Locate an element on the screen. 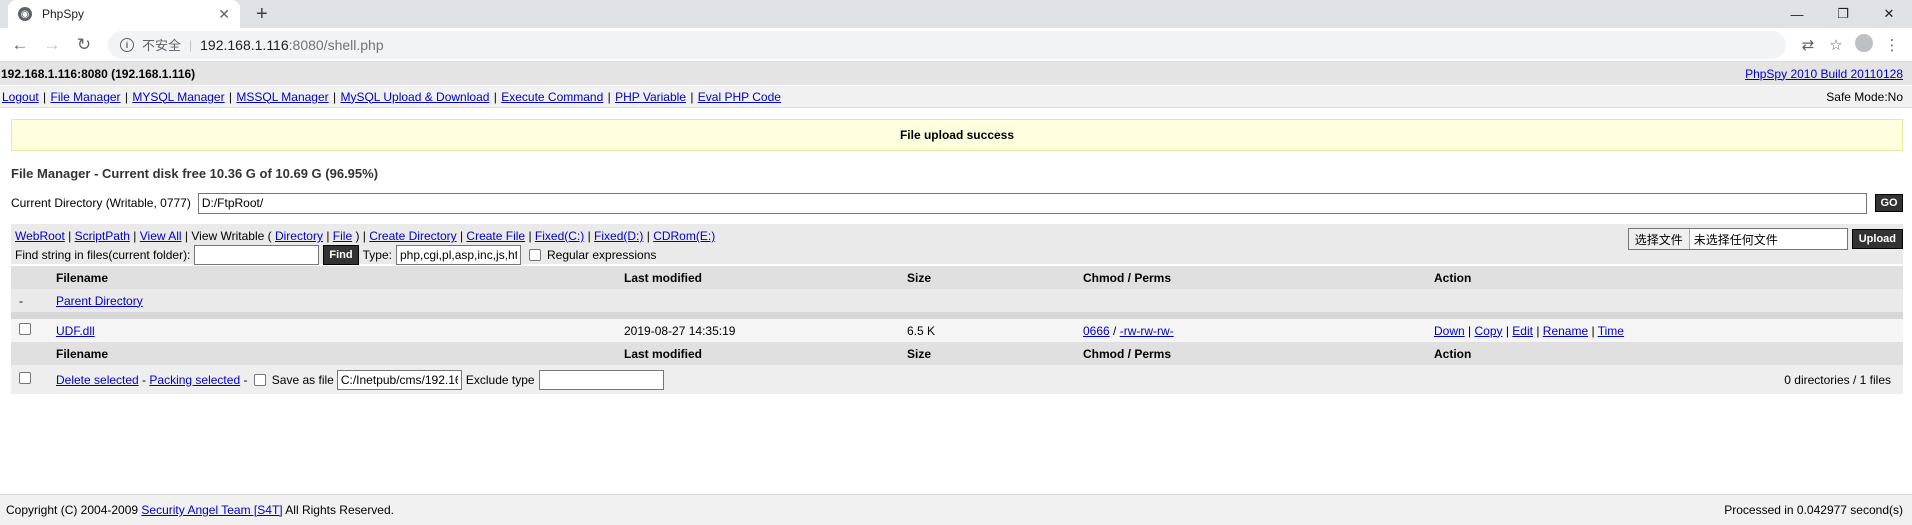 Image resolution: width=1912 pixels, height=525 pixels. menu-item-mssql-manager: MSSQL Manager is located at coordinates (282, 97).